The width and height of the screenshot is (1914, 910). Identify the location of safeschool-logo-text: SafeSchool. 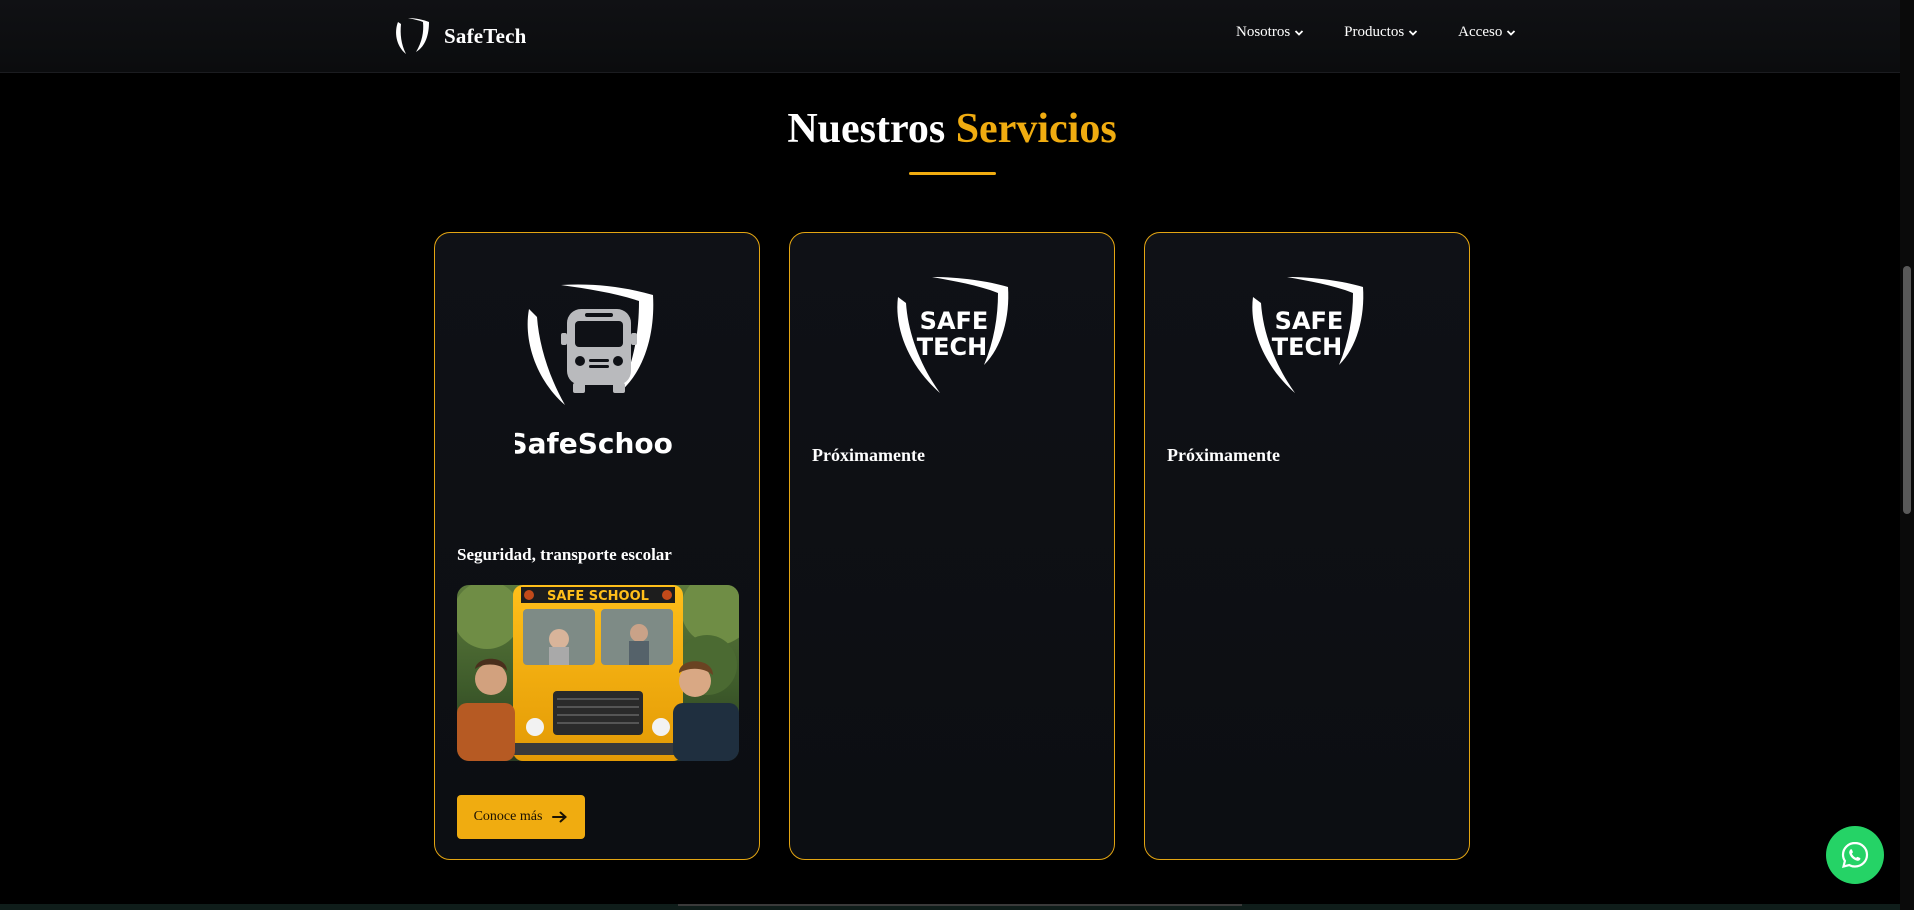
(595, 443).